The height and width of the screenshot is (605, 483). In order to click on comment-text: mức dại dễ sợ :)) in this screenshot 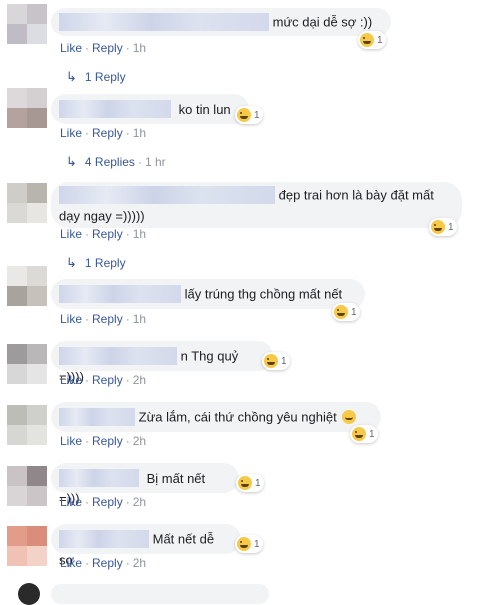, I will do `click(322, 22)`.